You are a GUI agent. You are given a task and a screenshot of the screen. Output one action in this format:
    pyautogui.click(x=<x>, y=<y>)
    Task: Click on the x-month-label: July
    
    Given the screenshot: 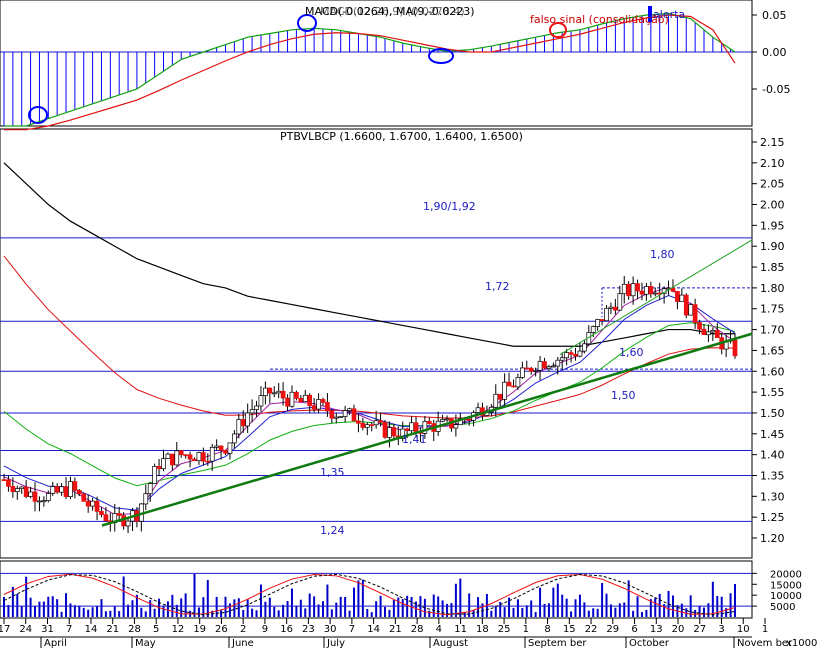 What is the action you would take?
    pyautogui.click(x=335, y=643)
    